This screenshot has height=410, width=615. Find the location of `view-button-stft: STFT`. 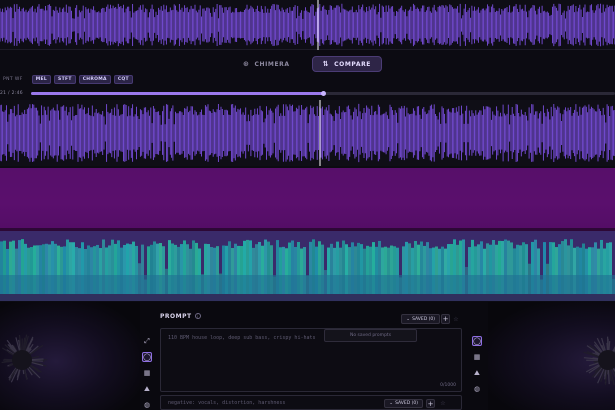

view-button-stft: STFT is located at coordinates (65, 79).